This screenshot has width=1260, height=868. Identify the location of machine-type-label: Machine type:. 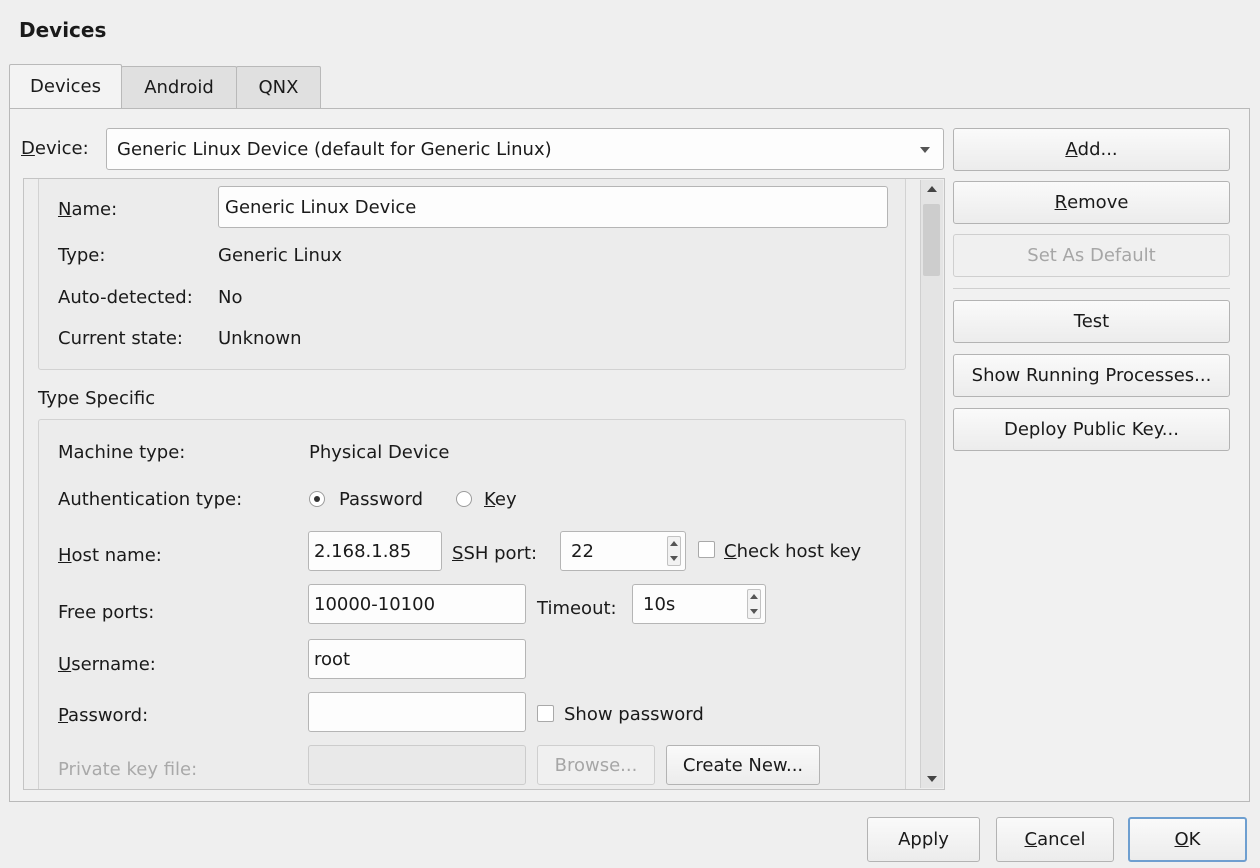
(122, 452).